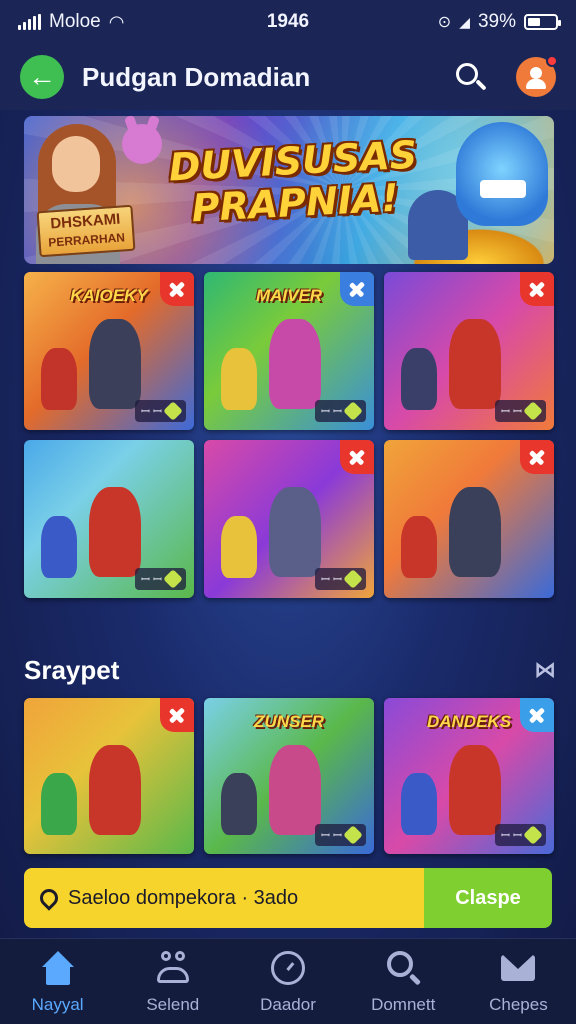 This screenshot has width=576, height=1024. I want to click on user-icon, so click(536, 73).